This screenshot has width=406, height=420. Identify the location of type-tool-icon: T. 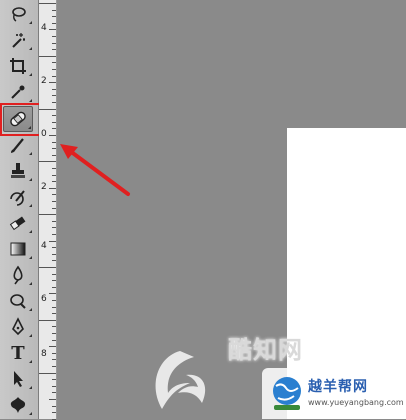
(18, 353).